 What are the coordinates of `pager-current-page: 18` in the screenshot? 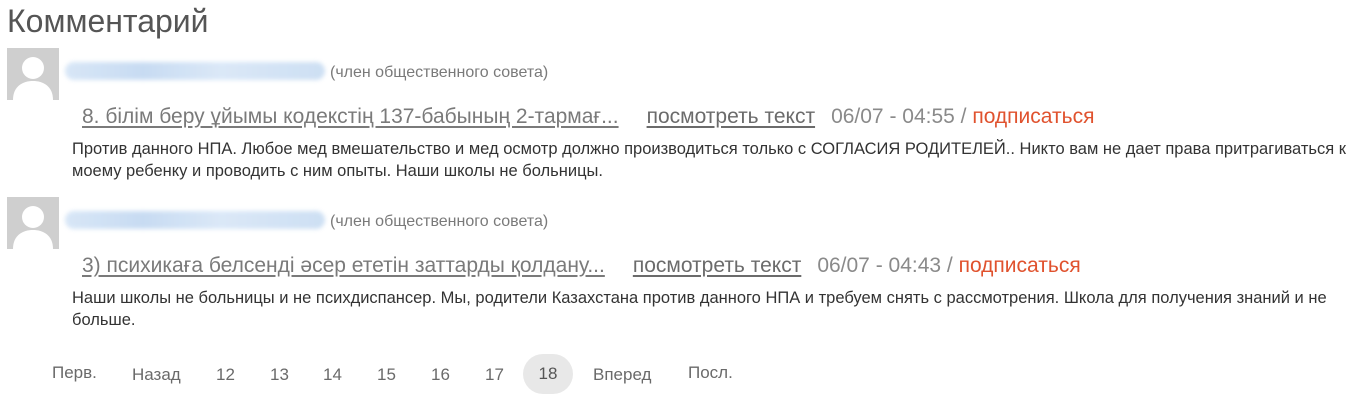 It's located at (548, 374).